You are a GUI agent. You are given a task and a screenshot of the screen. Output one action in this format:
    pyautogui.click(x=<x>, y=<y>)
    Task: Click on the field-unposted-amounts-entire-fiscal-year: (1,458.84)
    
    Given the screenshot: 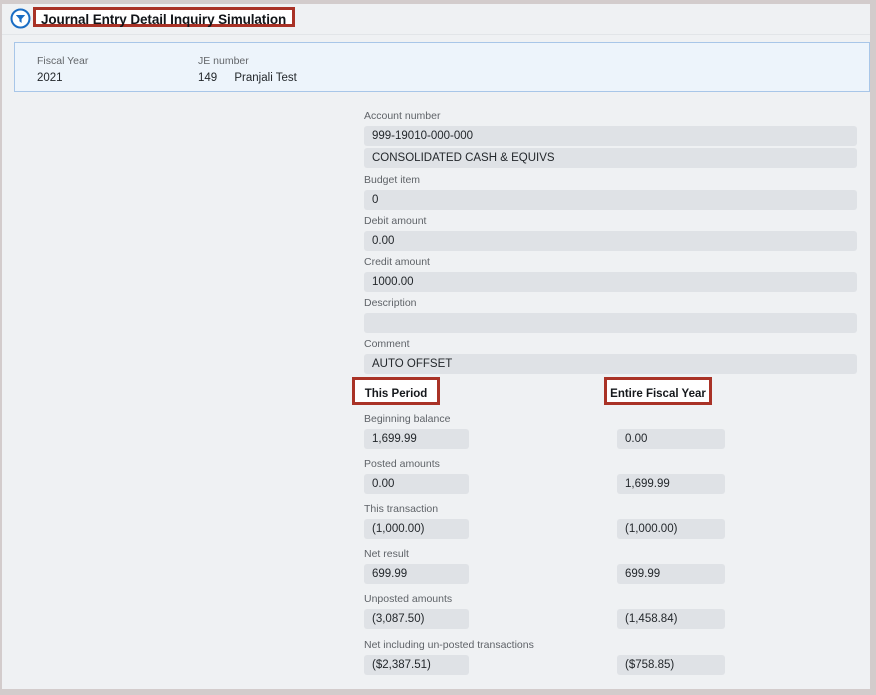 What is the action you would take?
    pyautogui.click(x=671, y=619)
    